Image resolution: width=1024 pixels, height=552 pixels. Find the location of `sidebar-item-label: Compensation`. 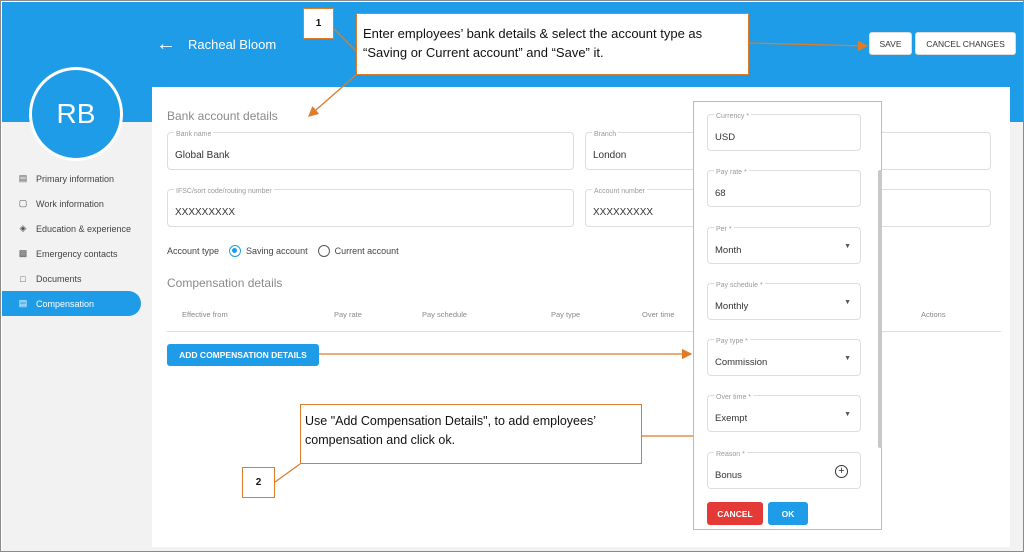

sidebar-item-label: Compensation is located at coordinates (65, 303).